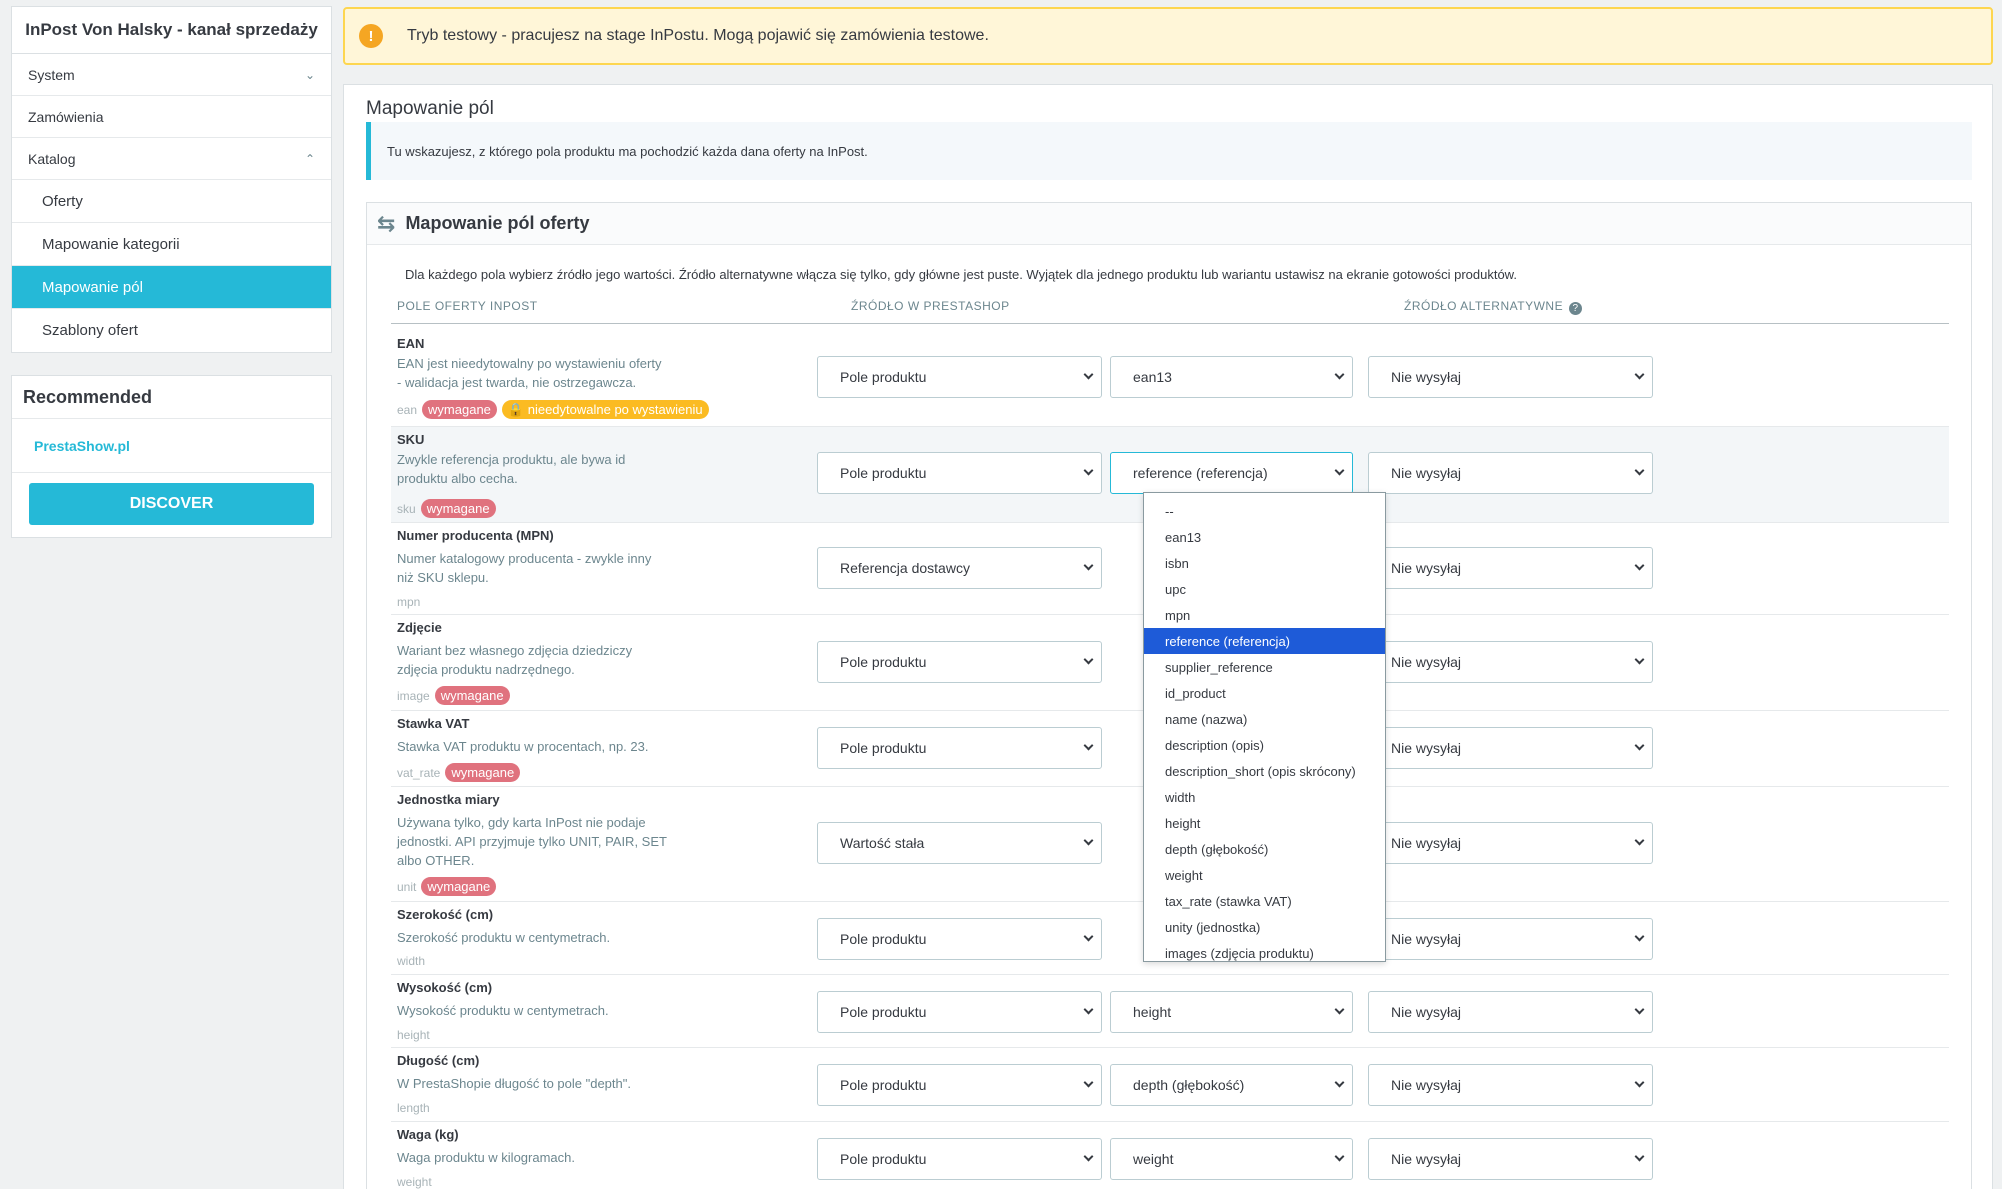 This screenshot has width=2002, height=1189. What do you see at coordinates (413, 1035) in the screenshot?
I see `field-key: height` at bounding box center [413, 1035].